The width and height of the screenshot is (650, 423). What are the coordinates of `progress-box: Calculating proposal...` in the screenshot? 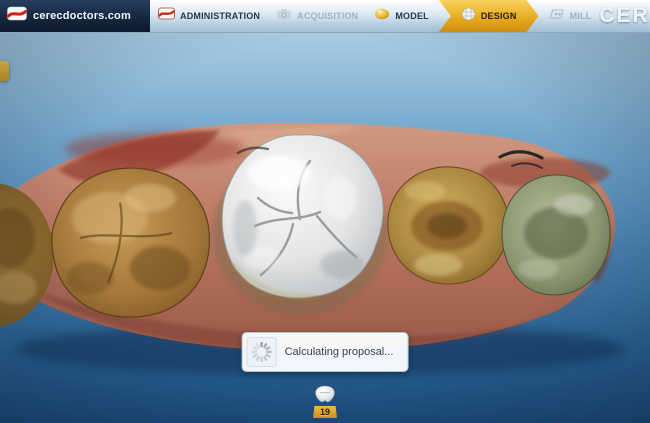 It's located at (325, 352).